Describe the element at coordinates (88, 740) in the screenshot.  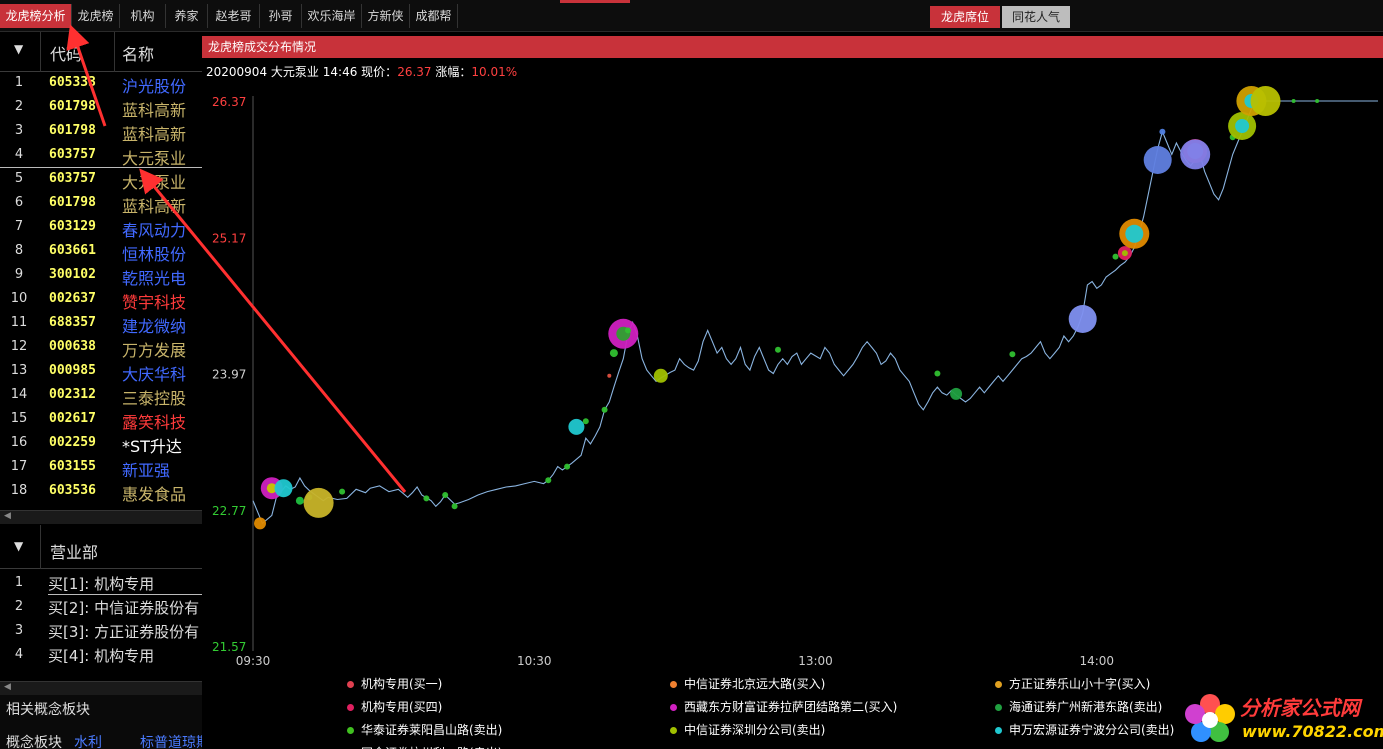
I see `concept-item: 水利` at that location.